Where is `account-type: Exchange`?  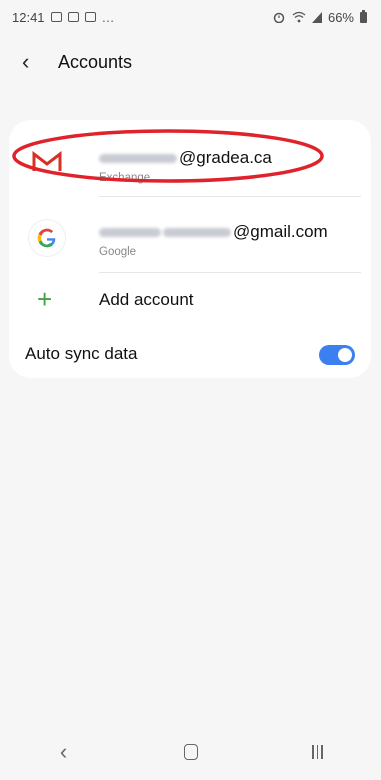
account-type: Exchange is located at coordinates (125, 178).